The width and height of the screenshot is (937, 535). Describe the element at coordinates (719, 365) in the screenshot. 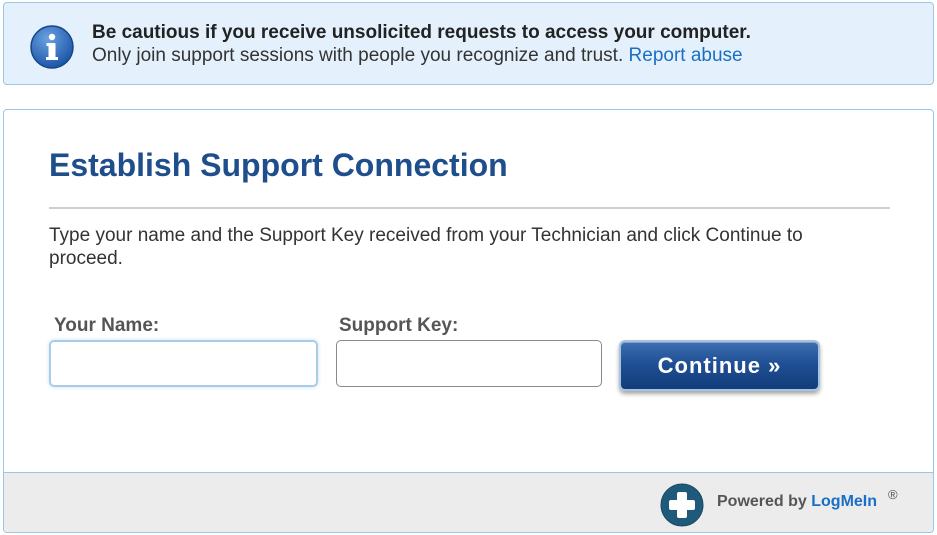

I see `continue-button: Continue »` at that location.